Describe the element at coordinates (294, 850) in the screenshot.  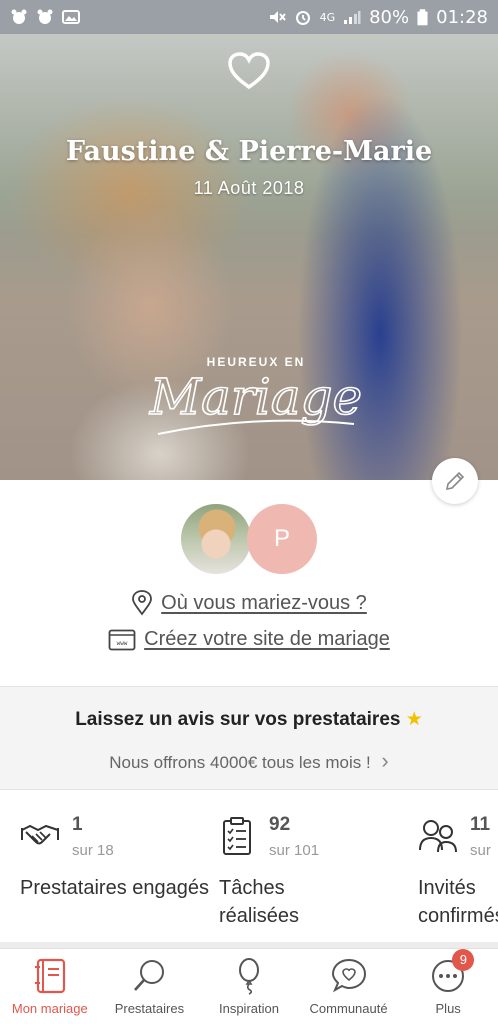
I see `stat-total: sur 101` at that location.